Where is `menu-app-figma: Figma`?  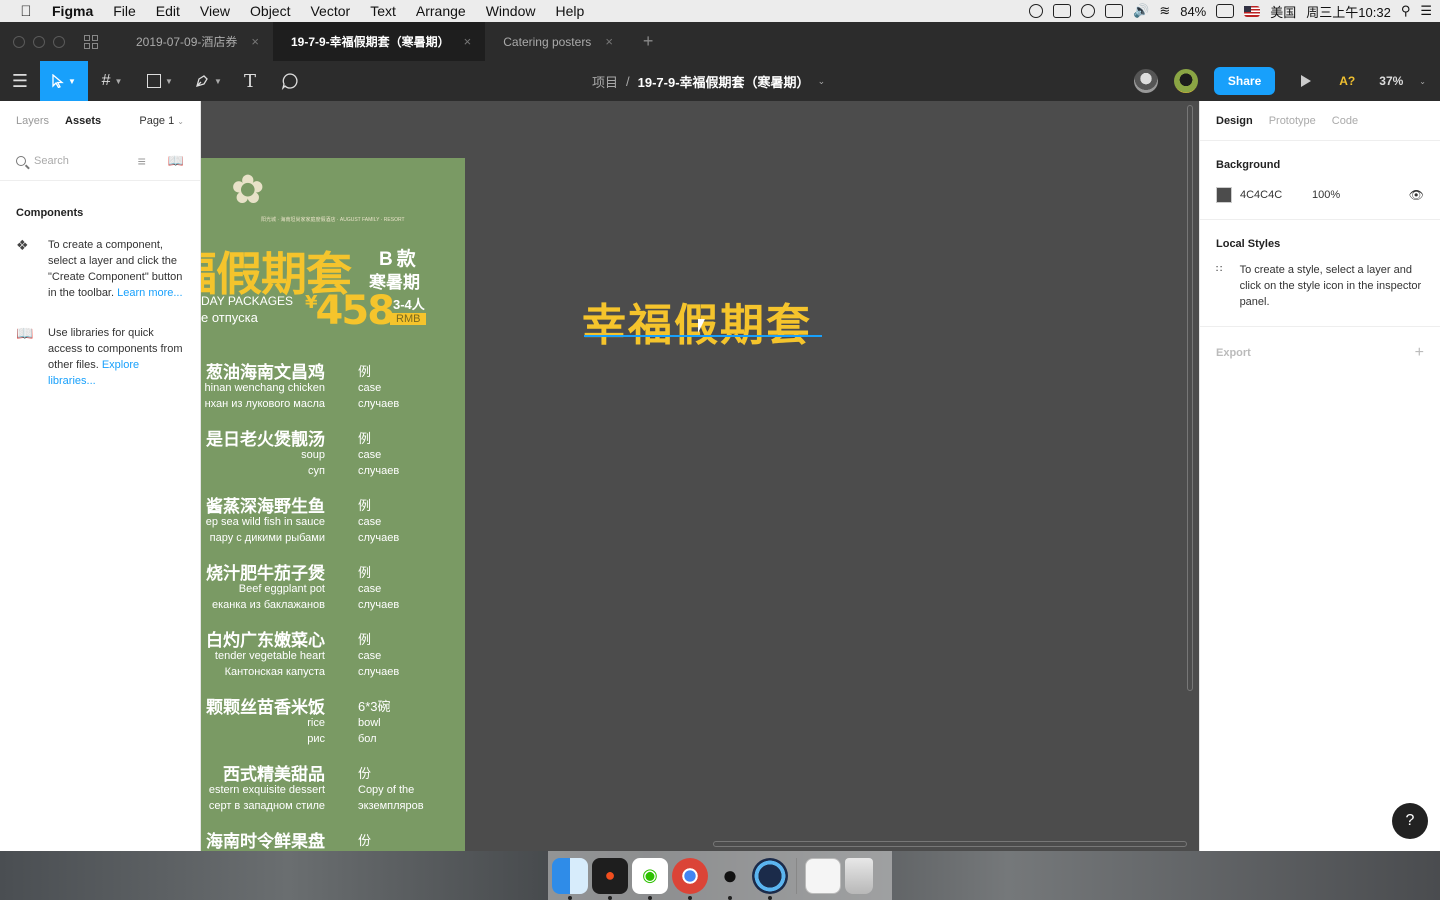 menu-app-figma: Figma is located at coordinates (77, 11).